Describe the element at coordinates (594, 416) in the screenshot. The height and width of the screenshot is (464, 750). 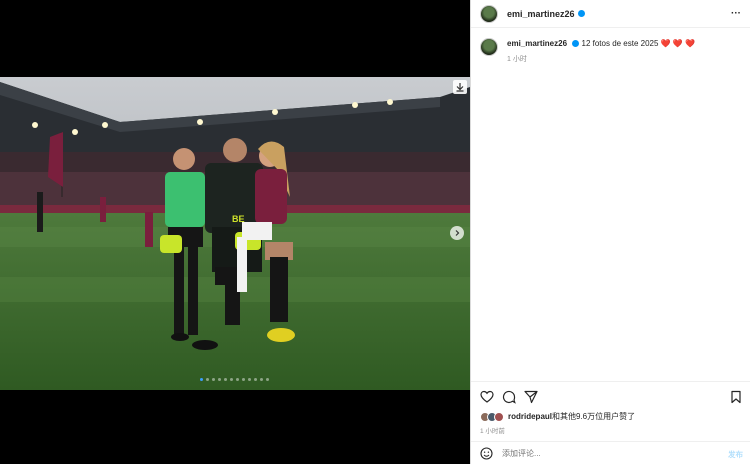
I see `likes-count-text: 和其他9.6万位用户赞了` at that location.